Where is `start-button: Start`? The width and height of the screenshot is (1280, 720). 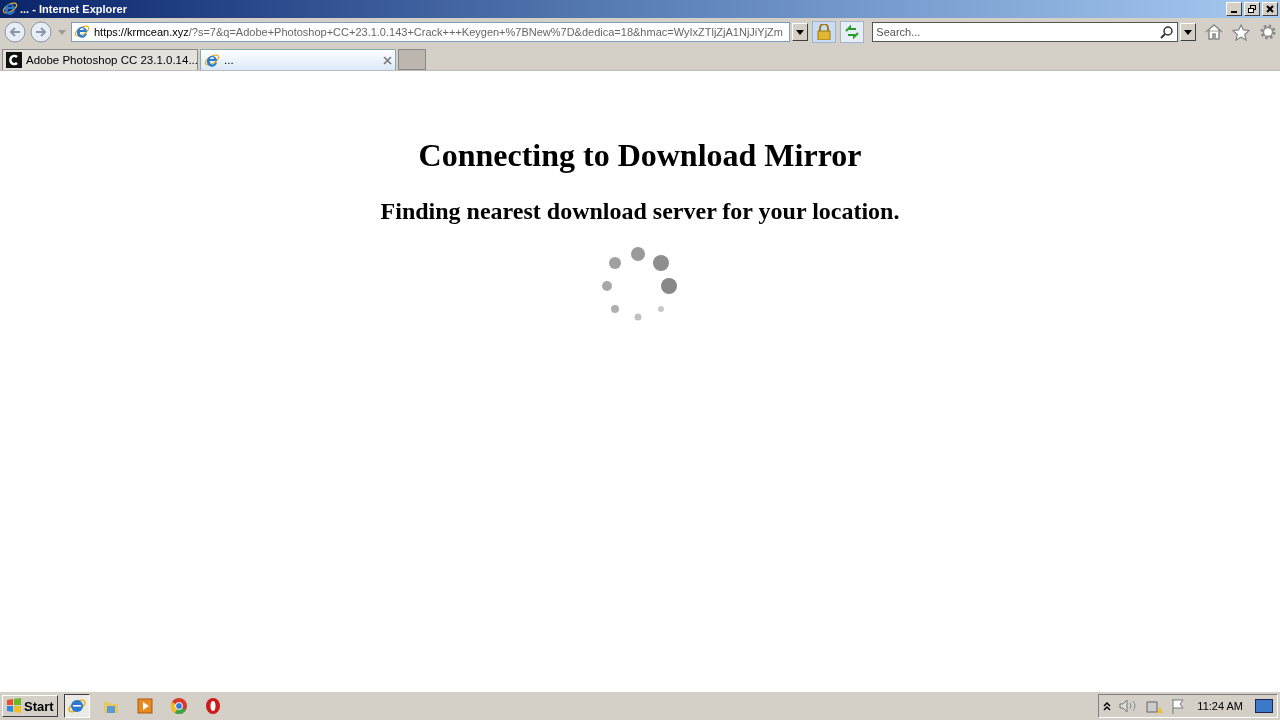
start-button: Start is located at coordinates (30, 706).